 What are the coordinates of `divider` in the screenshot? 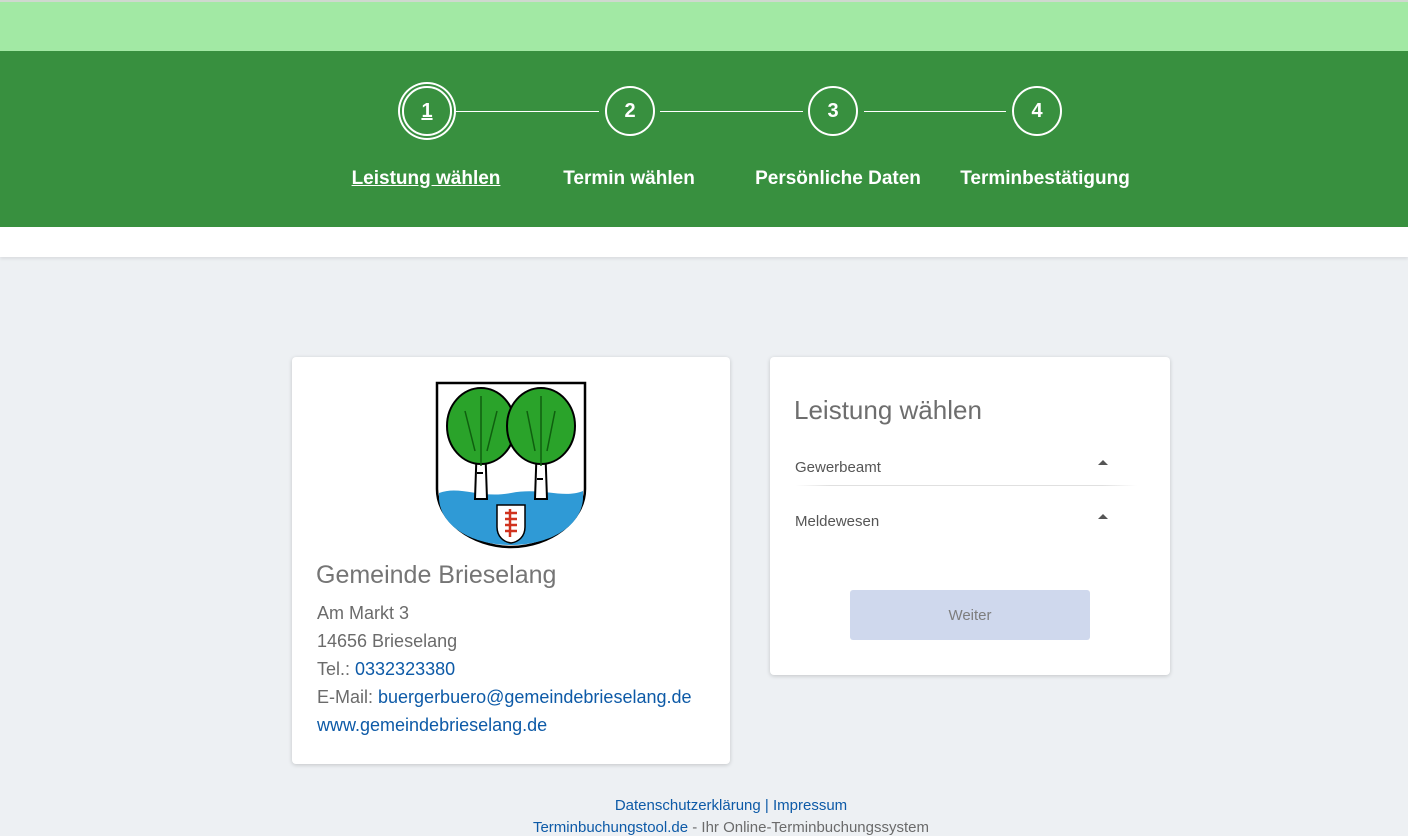 It's located at (966, 485).